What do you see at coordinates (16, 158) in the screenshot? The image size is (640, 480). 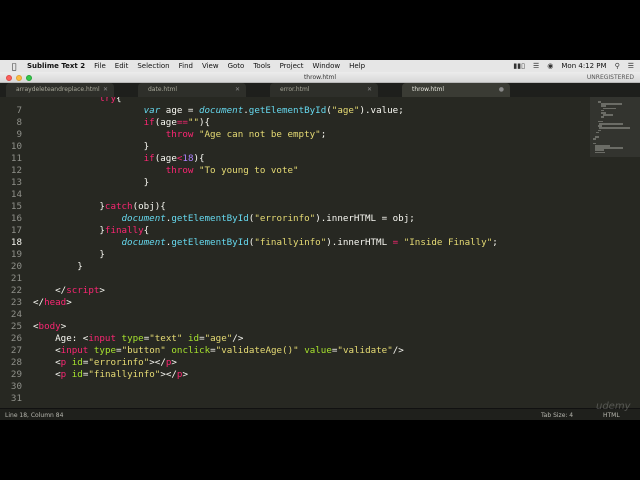 I see `line-number: 11` at bounding box center [16, 158].